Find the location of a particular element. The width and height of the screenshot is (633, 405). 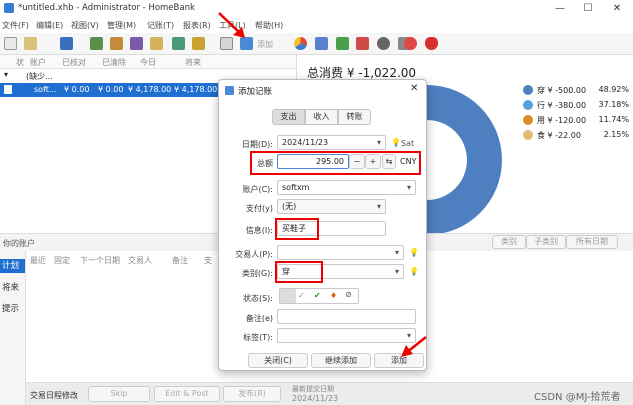

status-cleared-icon: ✓ is located at coordinates (301, 295).